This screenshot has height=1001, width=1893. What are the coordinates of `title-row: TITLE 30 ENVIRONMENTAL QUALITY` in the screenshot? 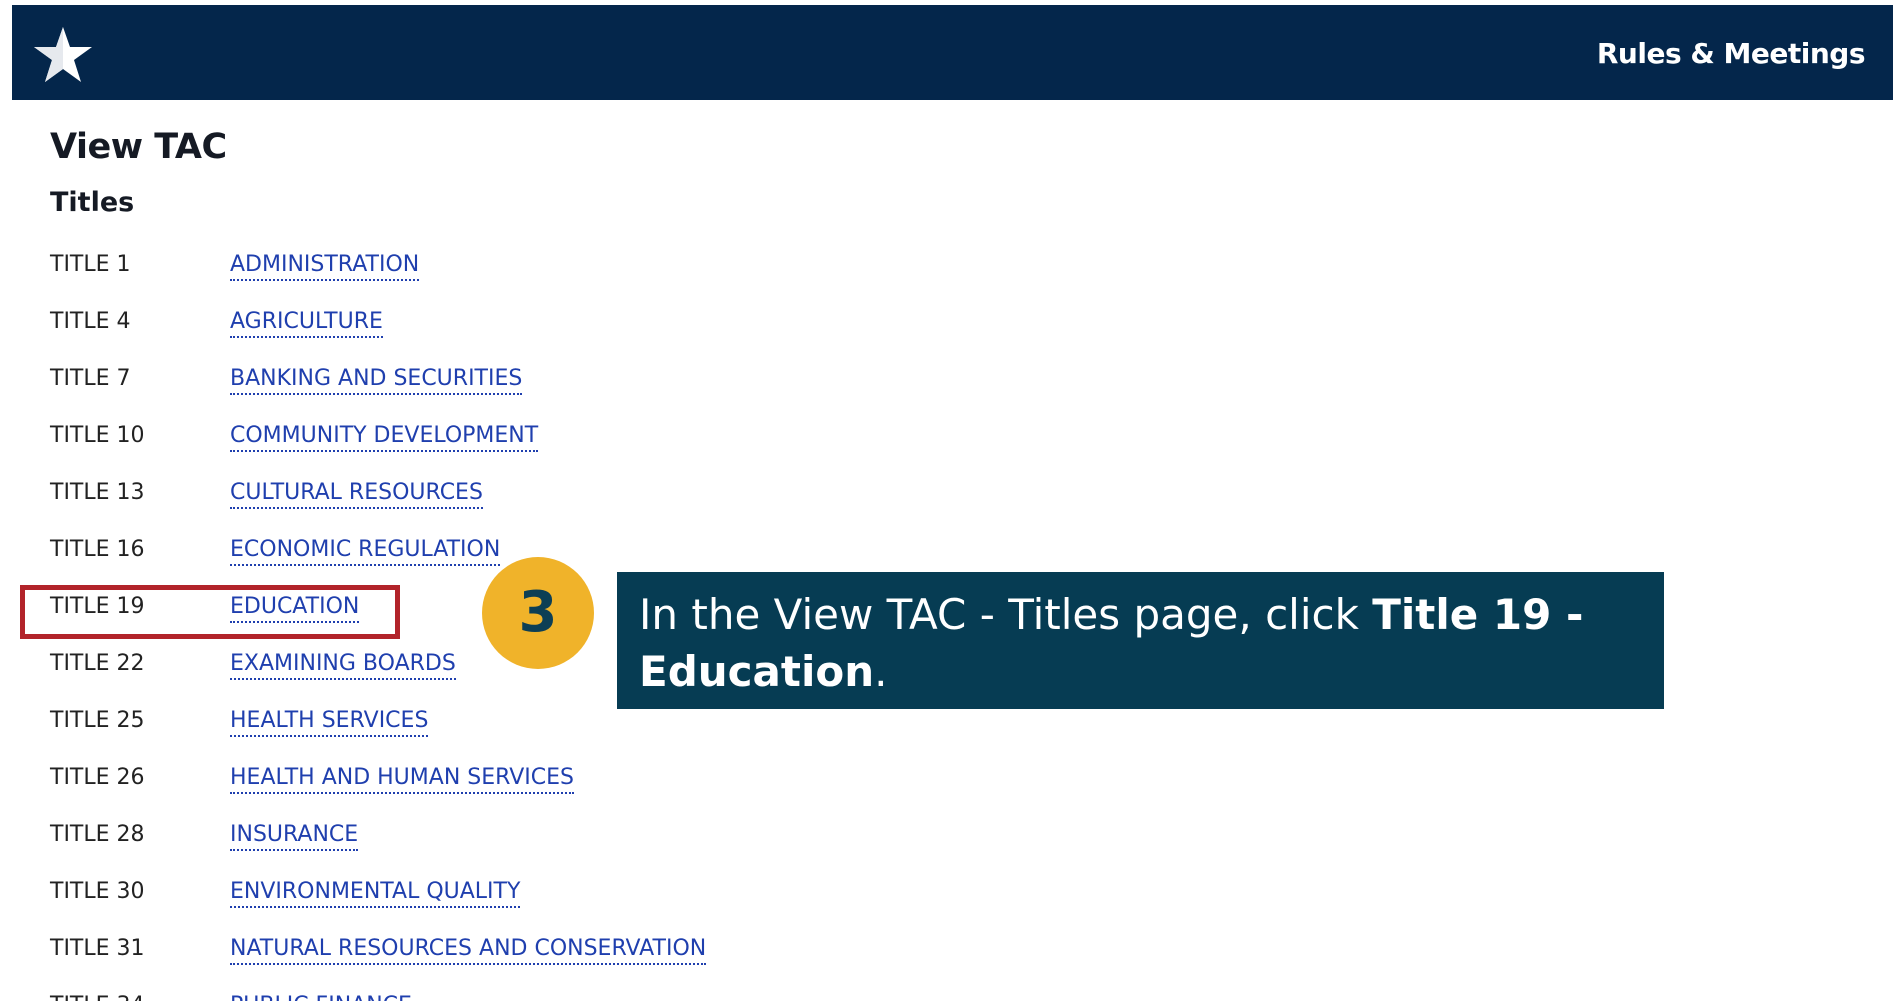 It's located at (378, 906).